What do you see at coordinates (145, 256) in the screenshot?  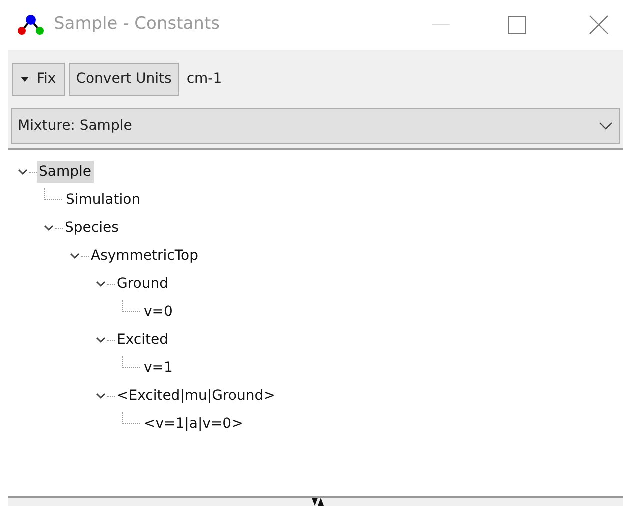 I see `tree-item: AsymmetricTop` at bounding box center [145, 256].